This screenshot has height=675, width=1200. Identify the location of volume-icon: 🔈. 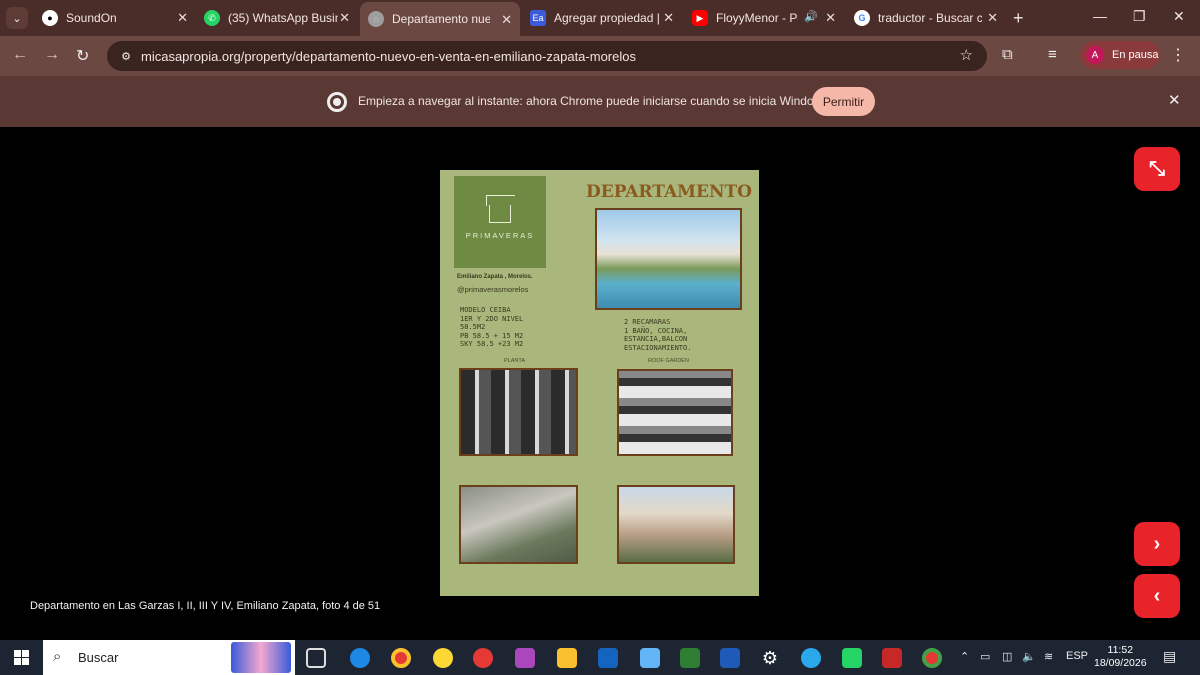
(1029, 656).